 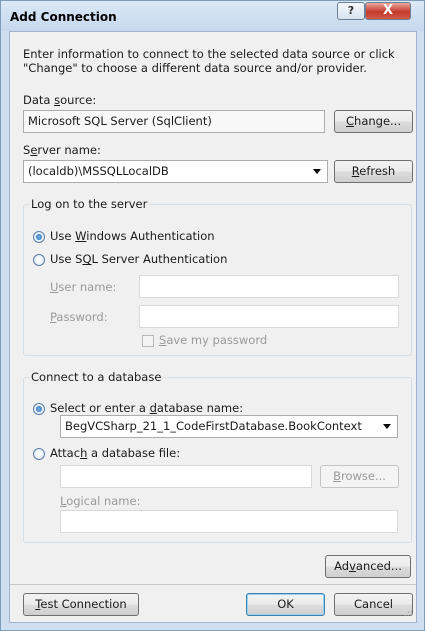 What do you see at coordinates (115, 453) in the screenshot?
I see `attach-database-label: Attach a database file:` at bounding box center [115, 453].